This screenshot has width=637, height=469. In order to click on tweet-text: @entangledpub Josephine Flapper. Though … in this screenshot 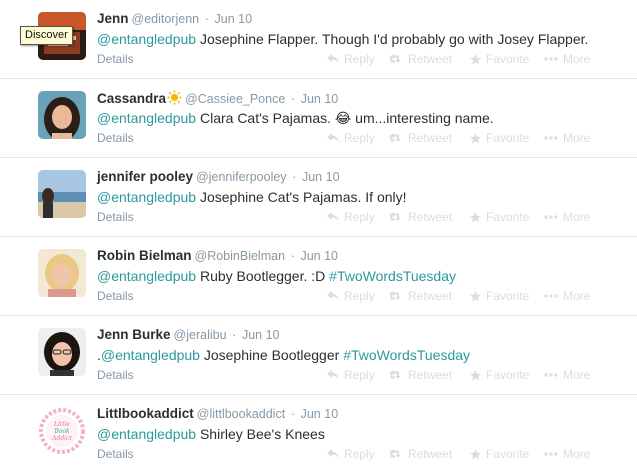, I will do `click(342, 39)`.